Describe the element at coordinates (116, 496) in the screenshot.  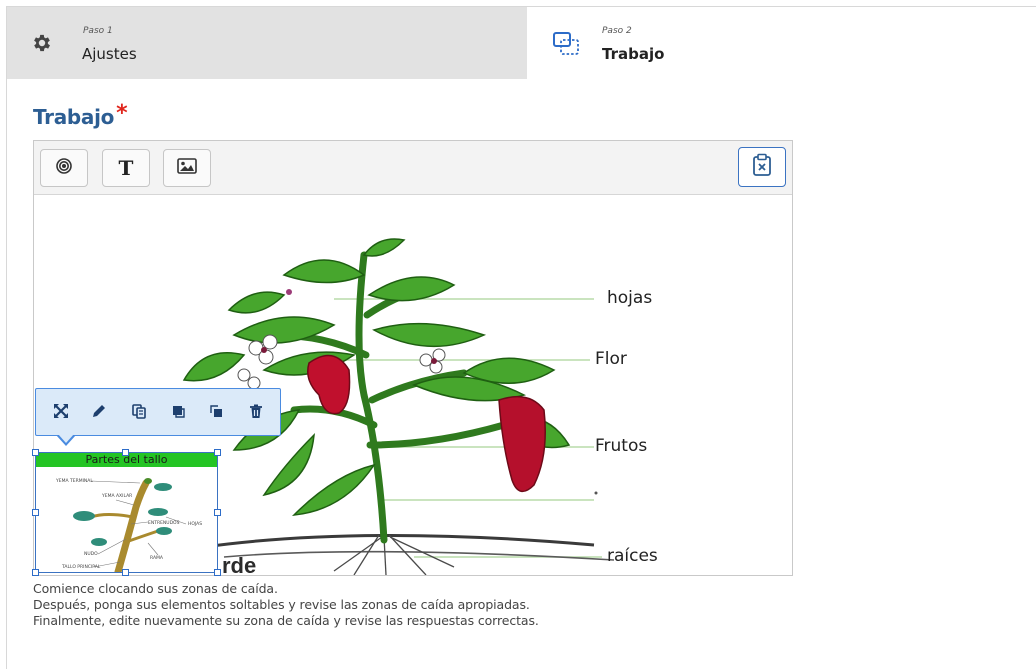
I see `diagram-label: YEMA AXILAR` at that location.